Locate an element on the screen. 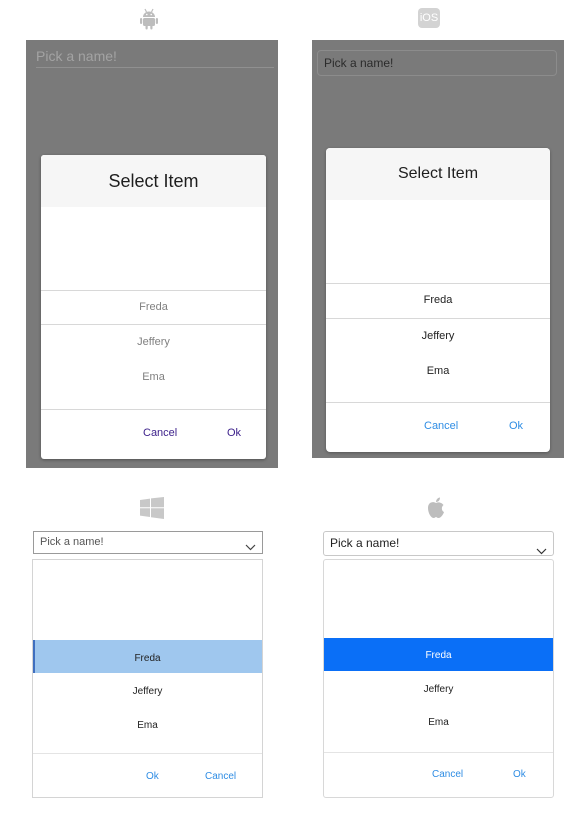  android-option-ema: Ema is located at coordinates (153, 377).